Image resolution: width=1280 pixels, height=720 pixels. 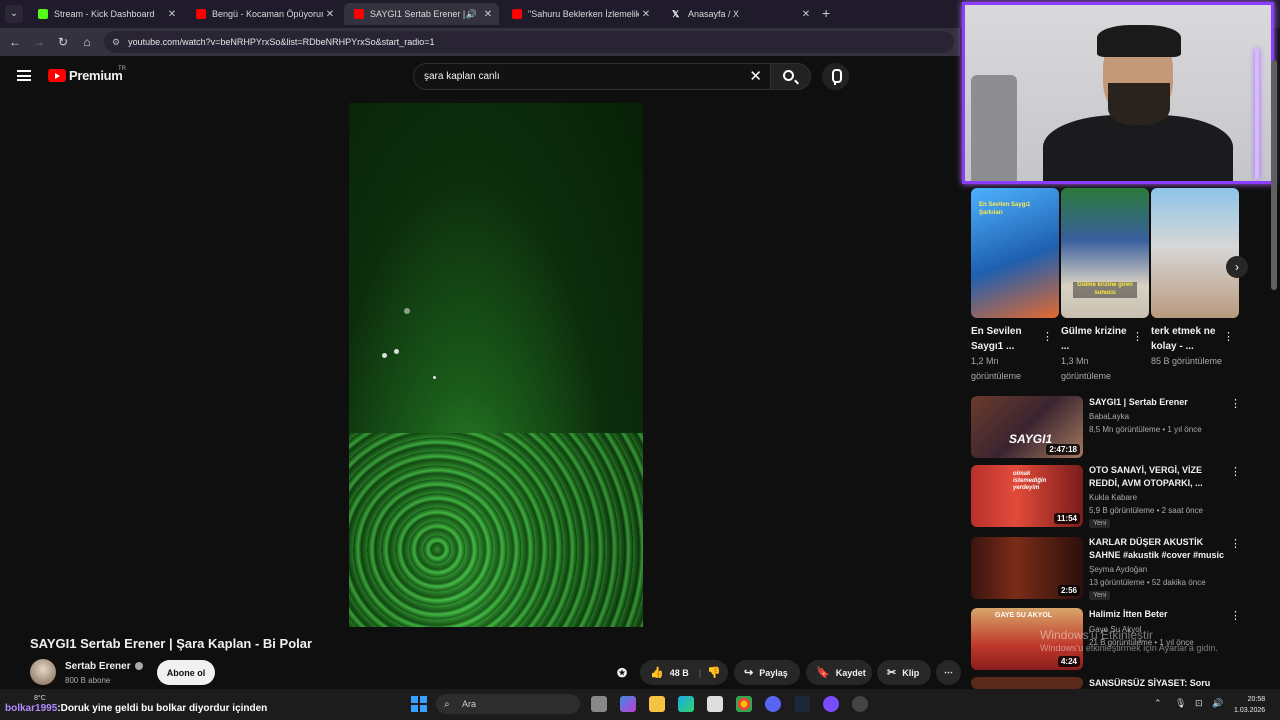 What do you see at coordinates (43, 672) in the screenshot?
I see `channel-avatar` at bounding box center [43, 672].